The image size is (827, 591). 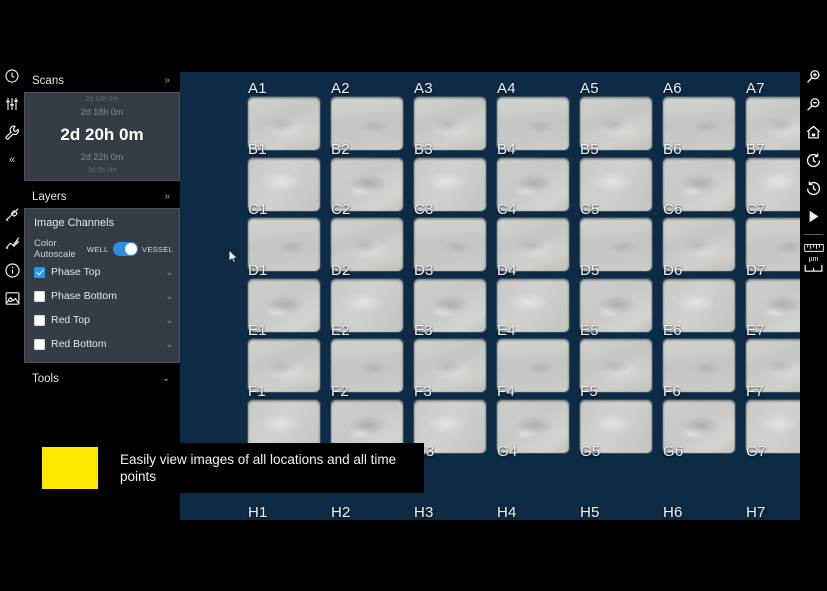 I want to click on autoscale-label-line2: Autoscale, so click(x=55, y=254).